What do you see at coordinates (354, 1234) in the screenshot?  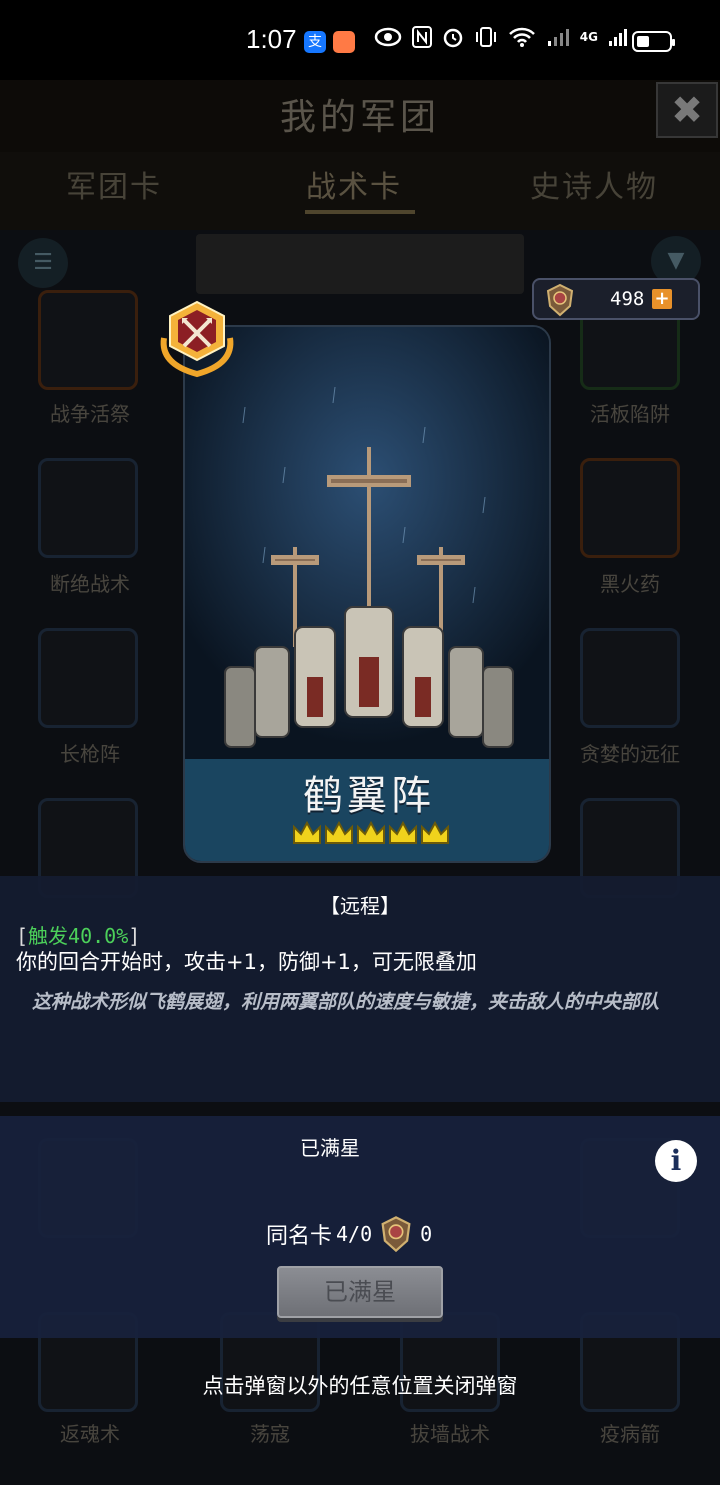 I see `duplicate-card-count: 4/0` at bounding box center [354, 1234].